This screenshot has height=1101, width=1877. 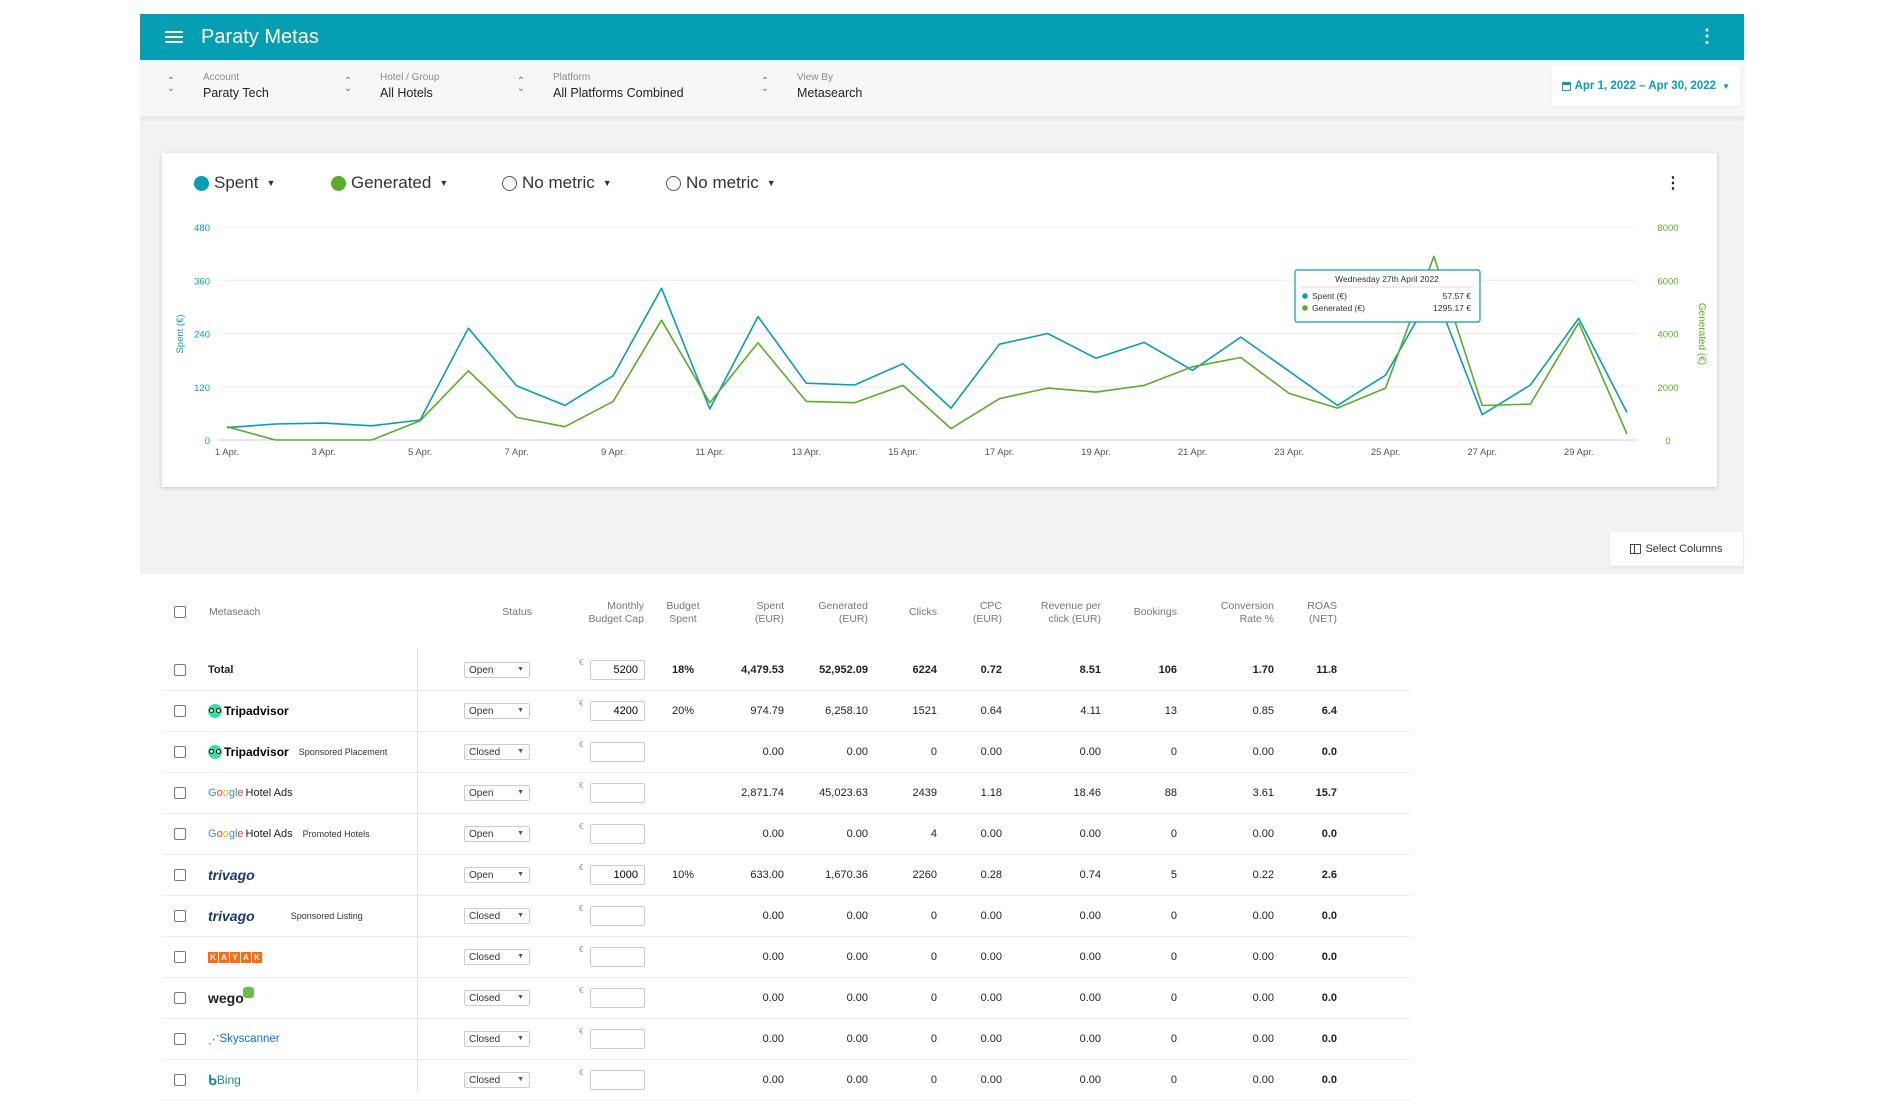 What do you see at coordinates (1457, 296) in the screenshot?
I see `tooltip-value: 57.57 €` at bounding box center [1457, 296].